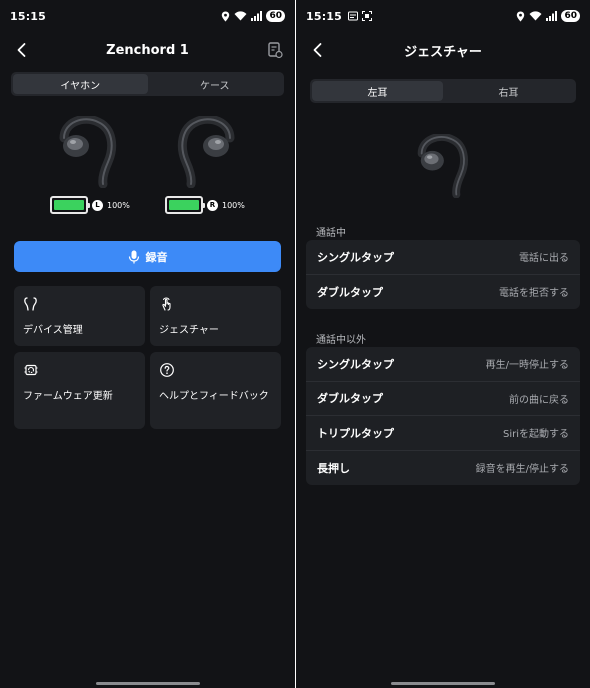 This screenshot has width=590, height=688. What do you see at coordinates (443, 399) in the screenshot?
I see `gesture-row: ダブルタップ 前の曲に戻る` at bounding box center [443, 399].